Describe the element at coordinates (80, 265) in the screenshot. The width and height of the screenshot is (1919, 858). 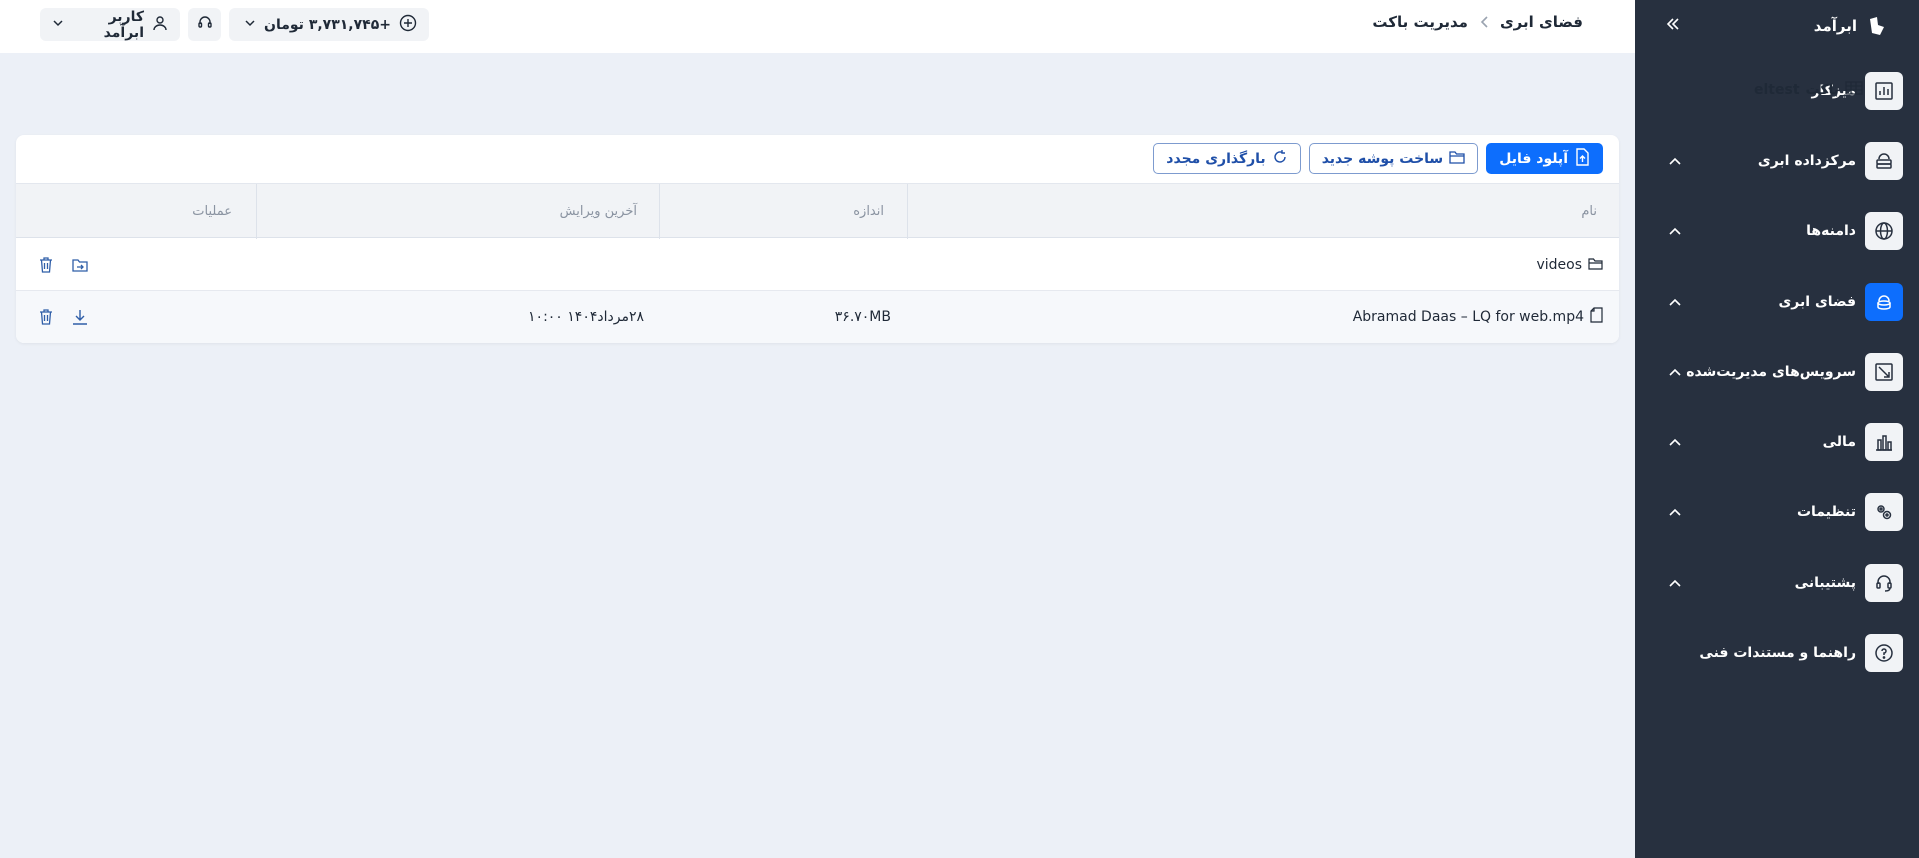
I see `open-folder-icon` at that location.